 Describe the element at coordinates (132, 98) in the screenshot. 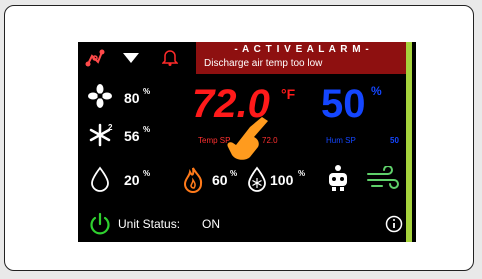

I see `fan-percent: 80` at that location.